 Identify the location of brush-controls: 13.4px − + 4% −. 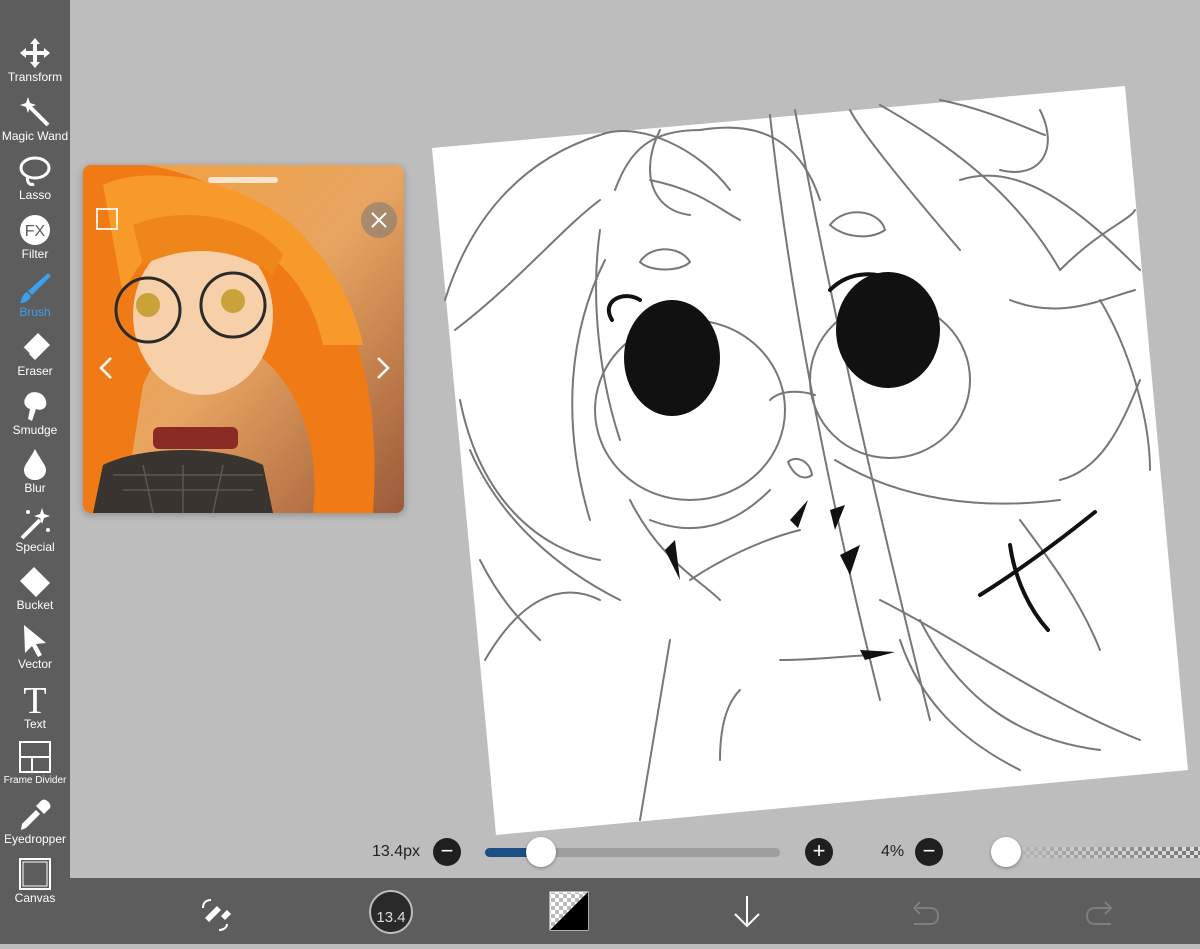
(635, 852).